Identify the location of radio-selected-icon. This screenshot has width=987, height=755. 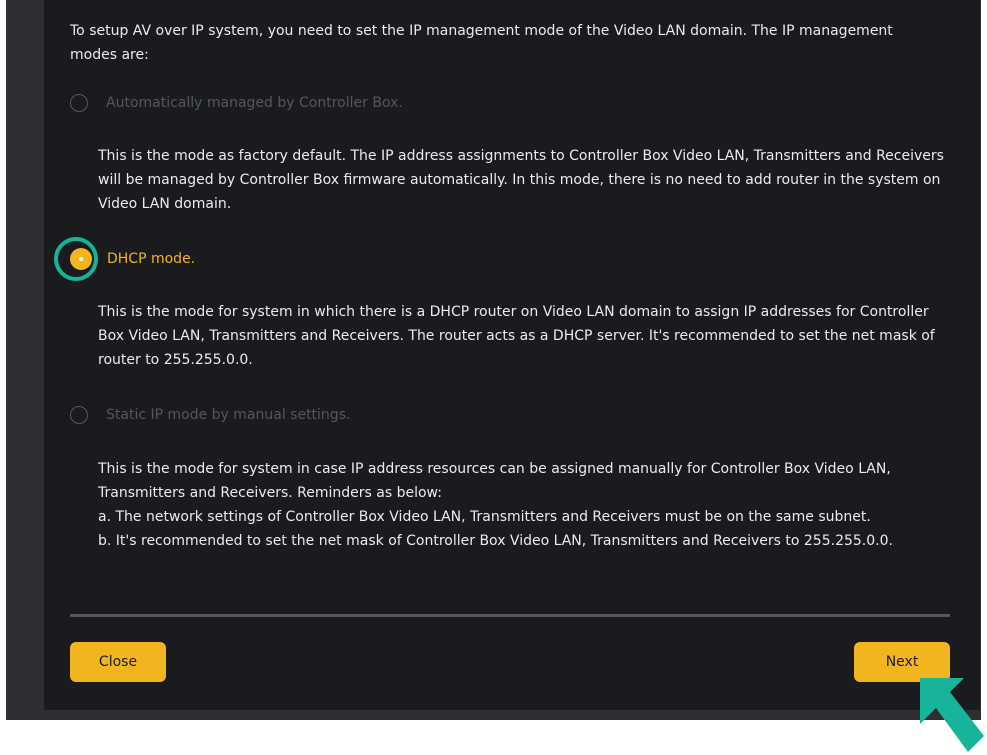
(81, 259).